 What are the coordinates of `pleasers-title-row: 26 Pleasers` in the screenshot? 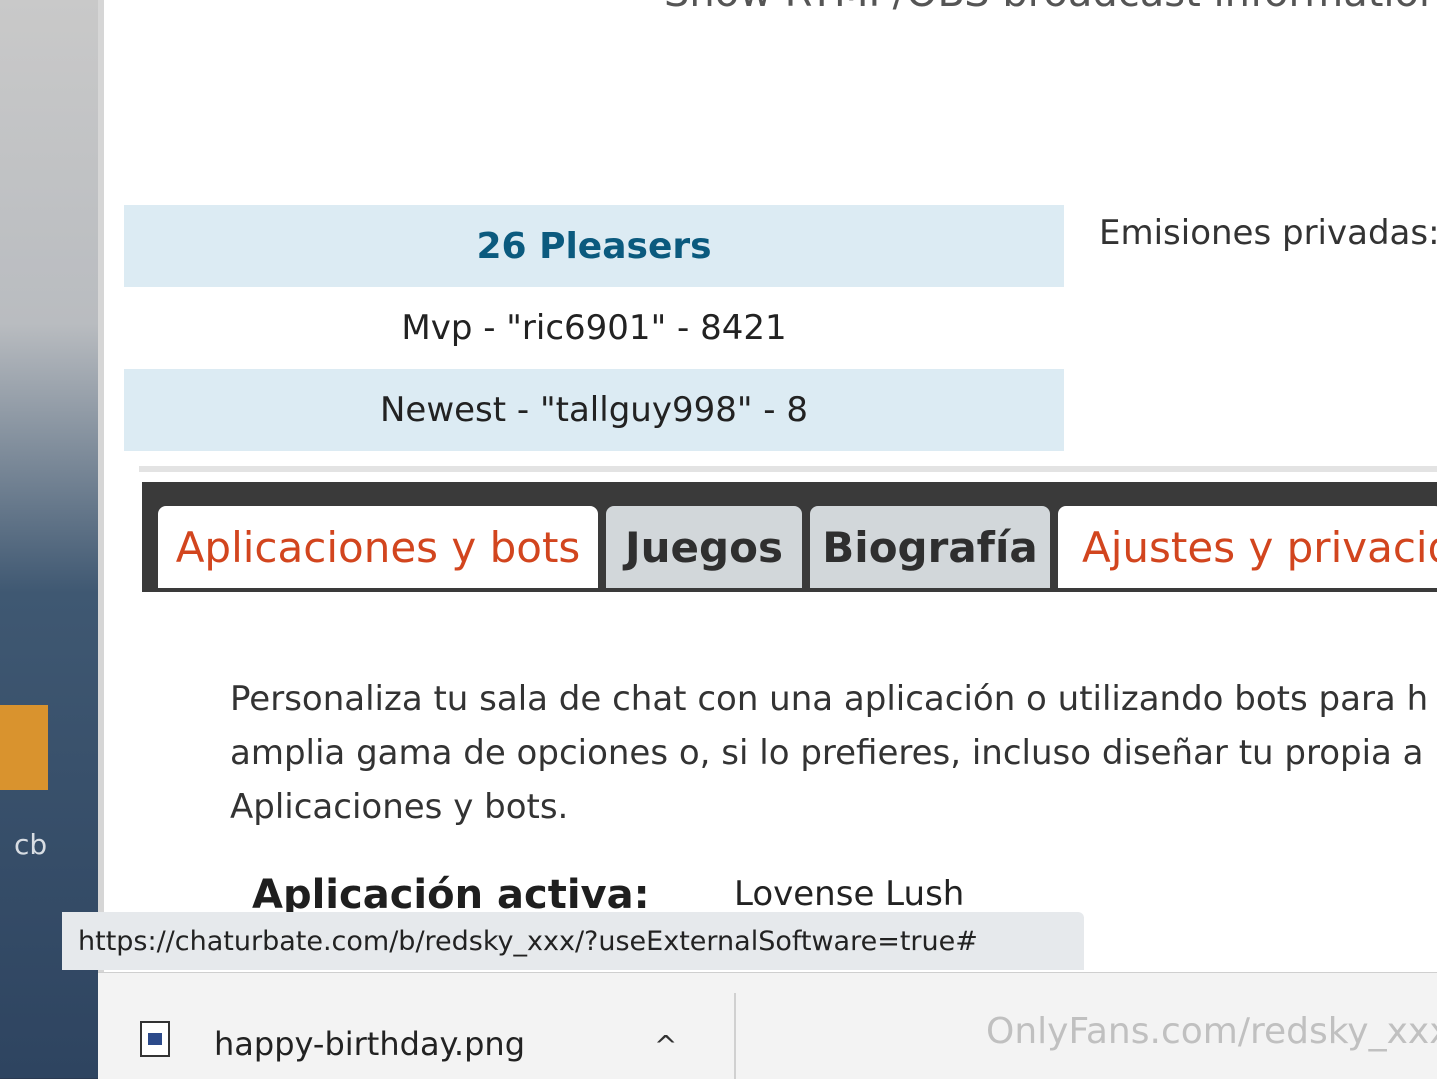 It's located at (594, 246).